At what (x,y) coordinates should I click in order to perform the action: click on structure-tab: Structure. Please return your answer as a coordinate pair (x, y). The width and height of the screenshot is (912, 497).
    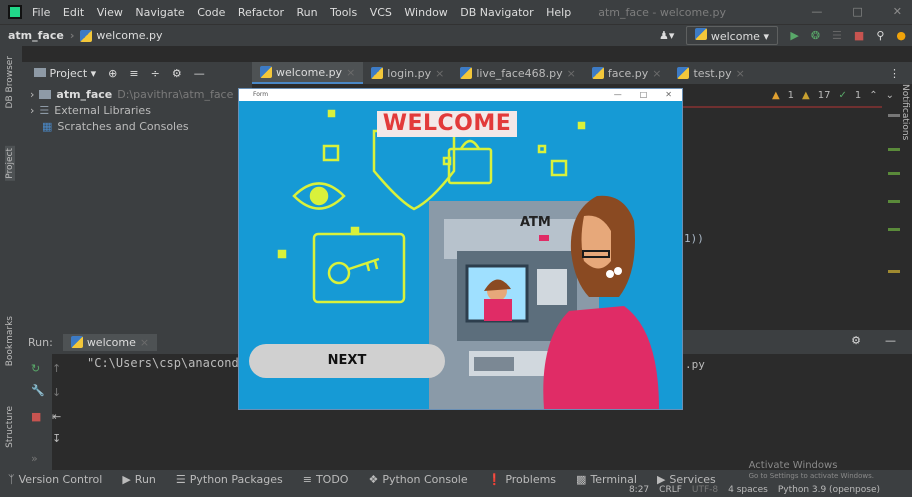
    Looking at the image, I should click on (10, 427).